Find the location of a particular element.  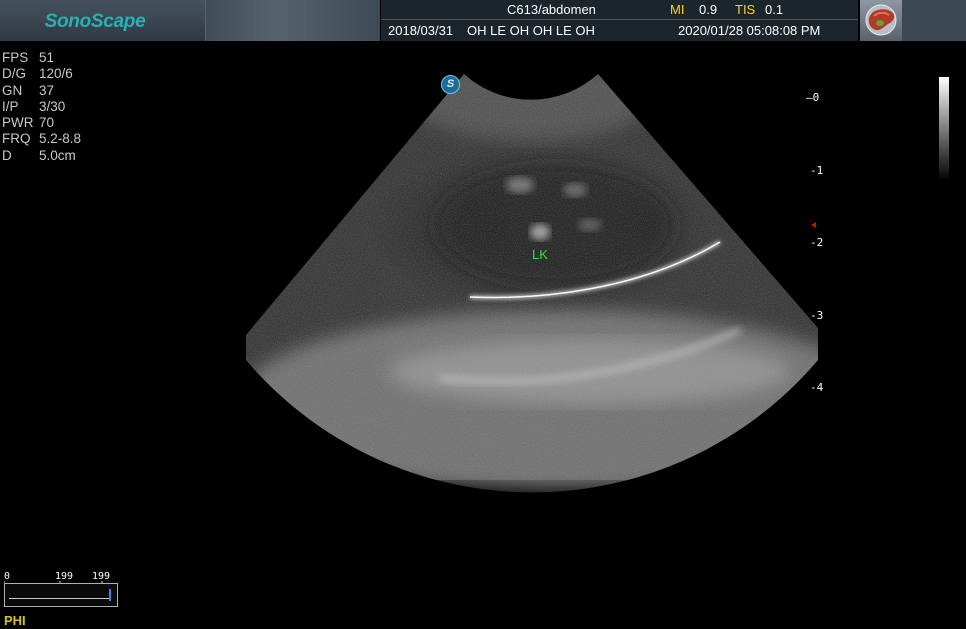

depth-tick-label: -2 is located at coordinates (817, 242).